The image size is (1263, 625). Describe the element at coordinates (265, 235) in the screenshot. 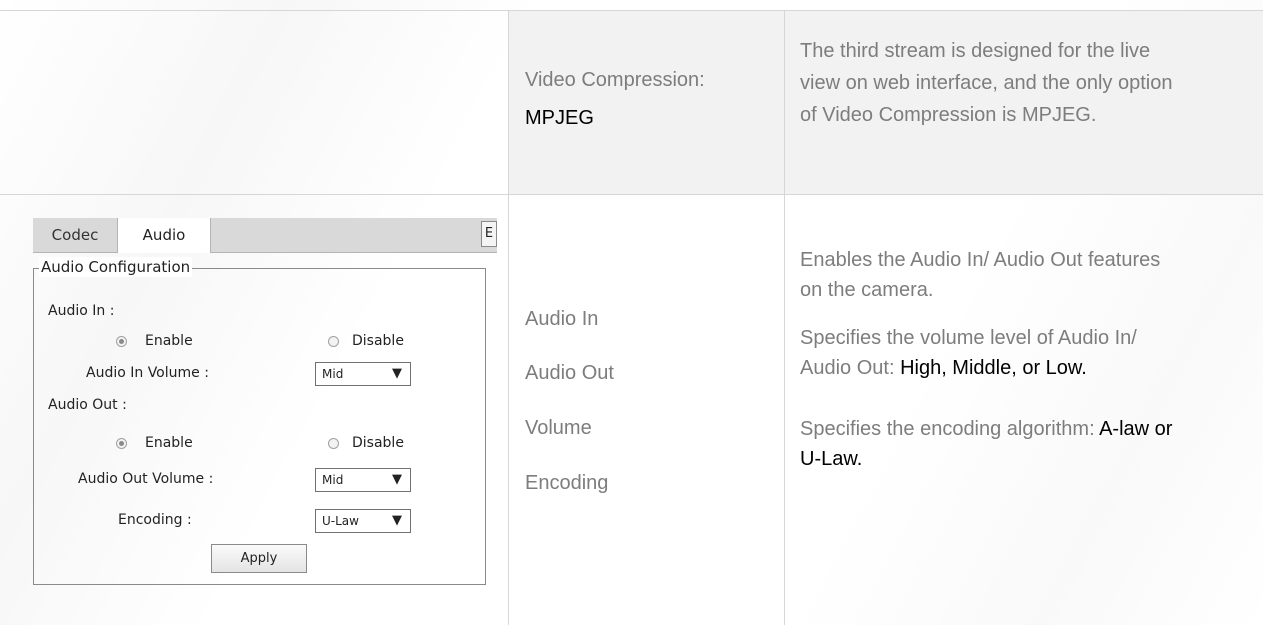

I see `tab-bar: Codec Audio E` at that location.